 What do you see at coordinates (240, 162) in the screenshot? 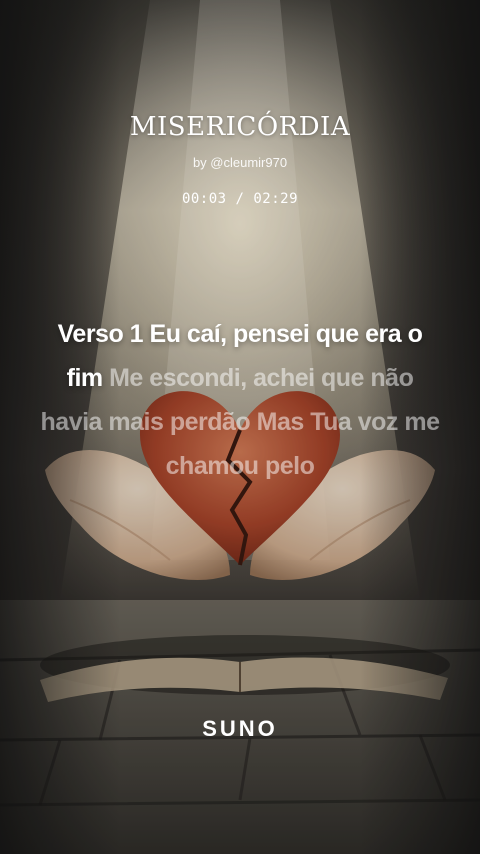
I see `artist-byline: by @cleumir970` at bounding box center [240, 162].